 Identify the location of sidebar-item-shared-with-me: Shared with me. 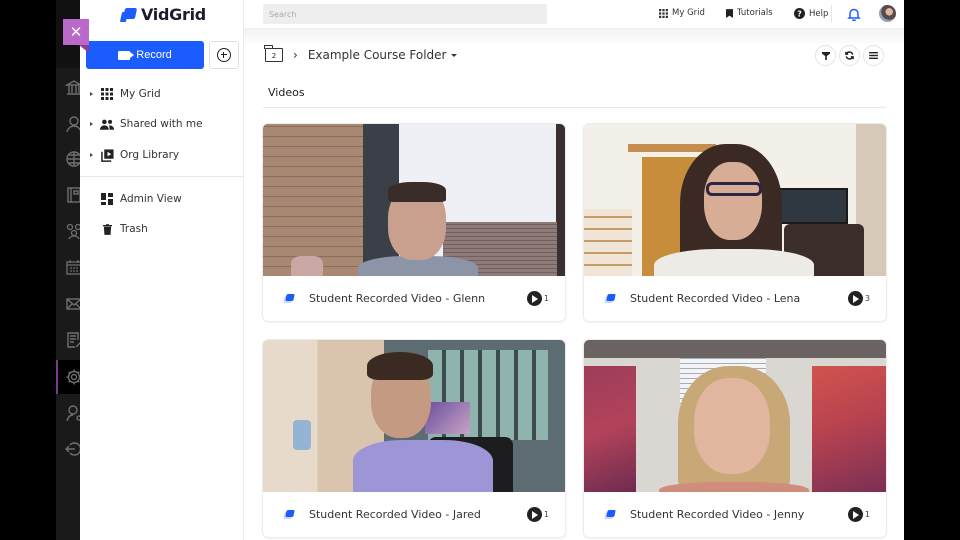
(161, 124).